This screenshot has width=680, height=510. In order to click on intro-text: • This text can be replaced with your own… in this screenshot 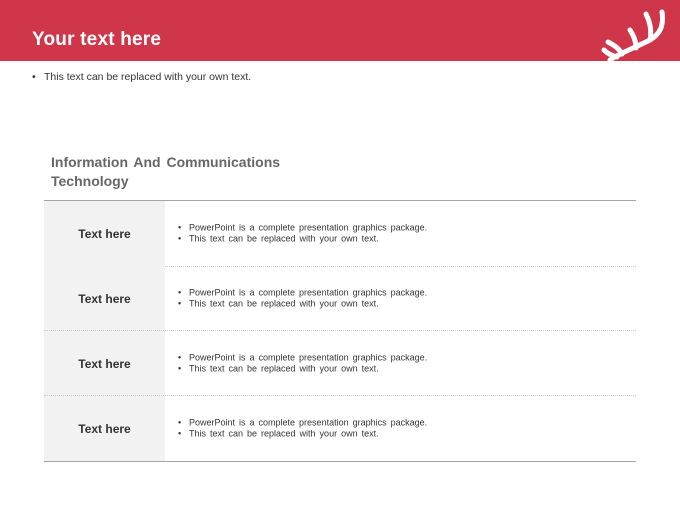, I will do `click(141, 77)`.